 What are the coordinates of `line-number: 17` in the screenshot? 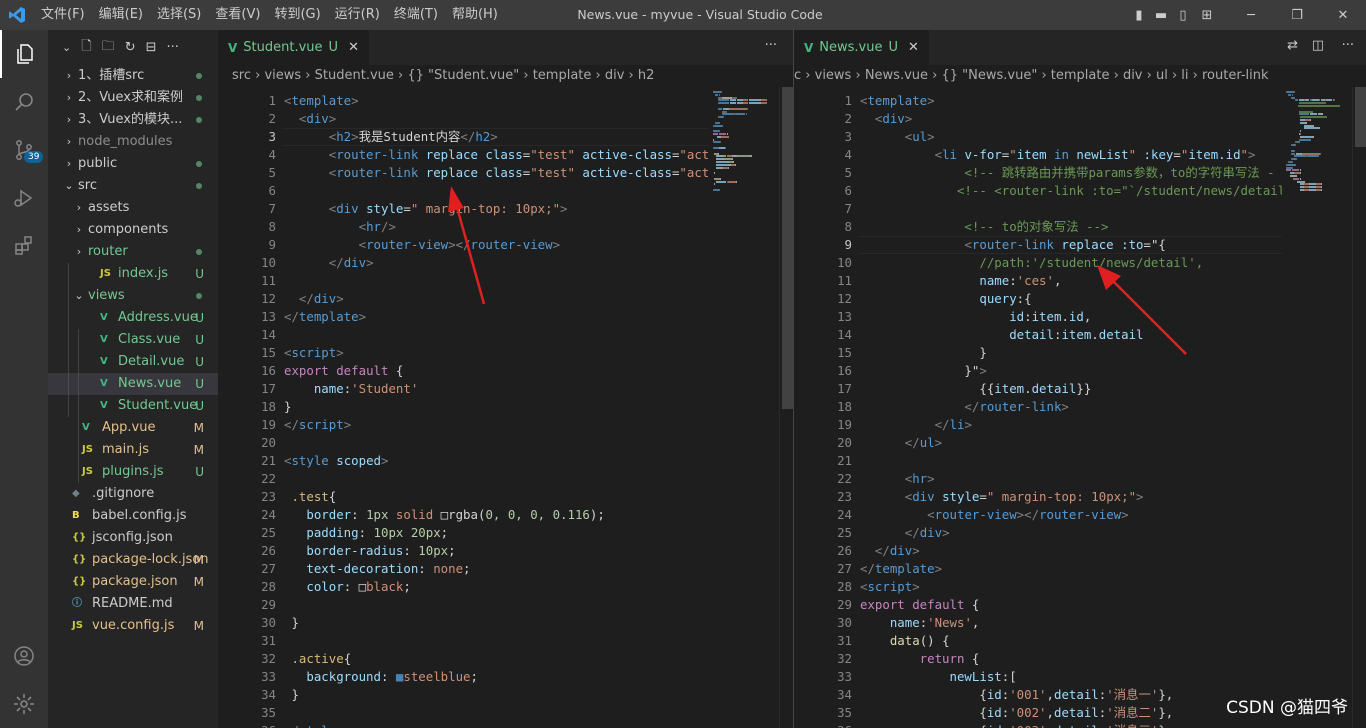 It's located at (844, 388).